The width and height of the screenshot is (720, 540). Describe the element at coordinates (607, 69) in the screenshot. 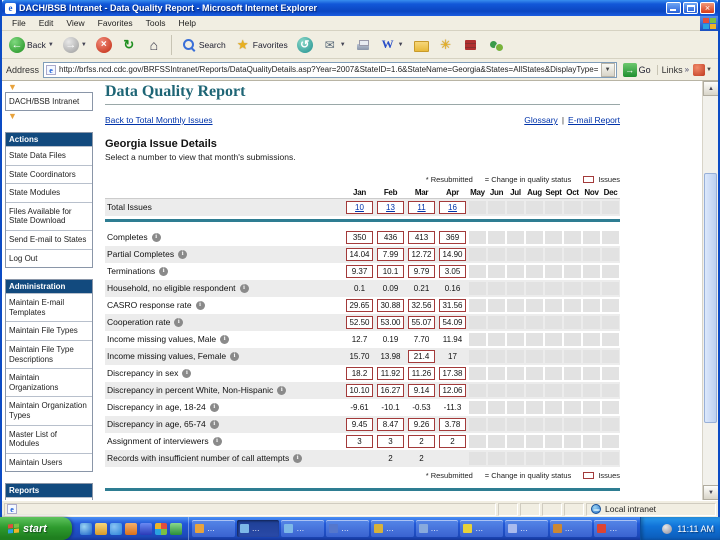

I see `address-dropdown-icon: ▼` at that location.